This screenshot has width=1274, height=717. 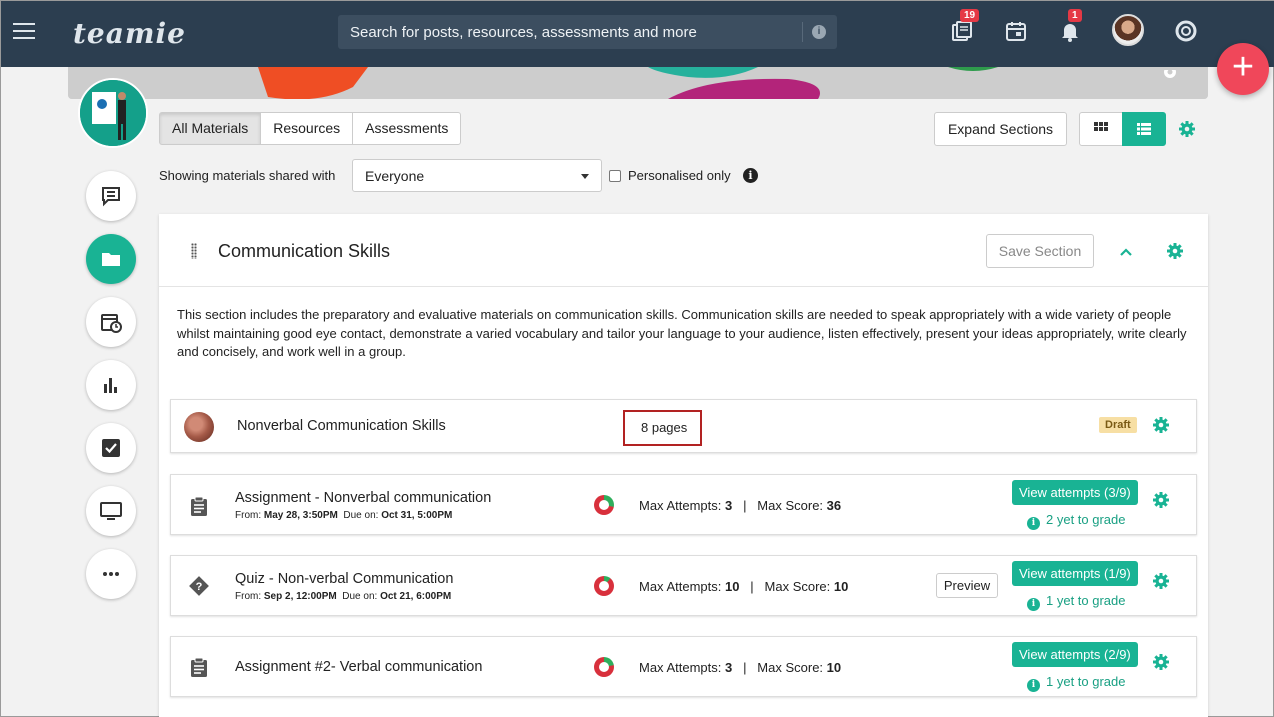 I want to click on personalised-info-icon: i, so click(x=750, y=175).